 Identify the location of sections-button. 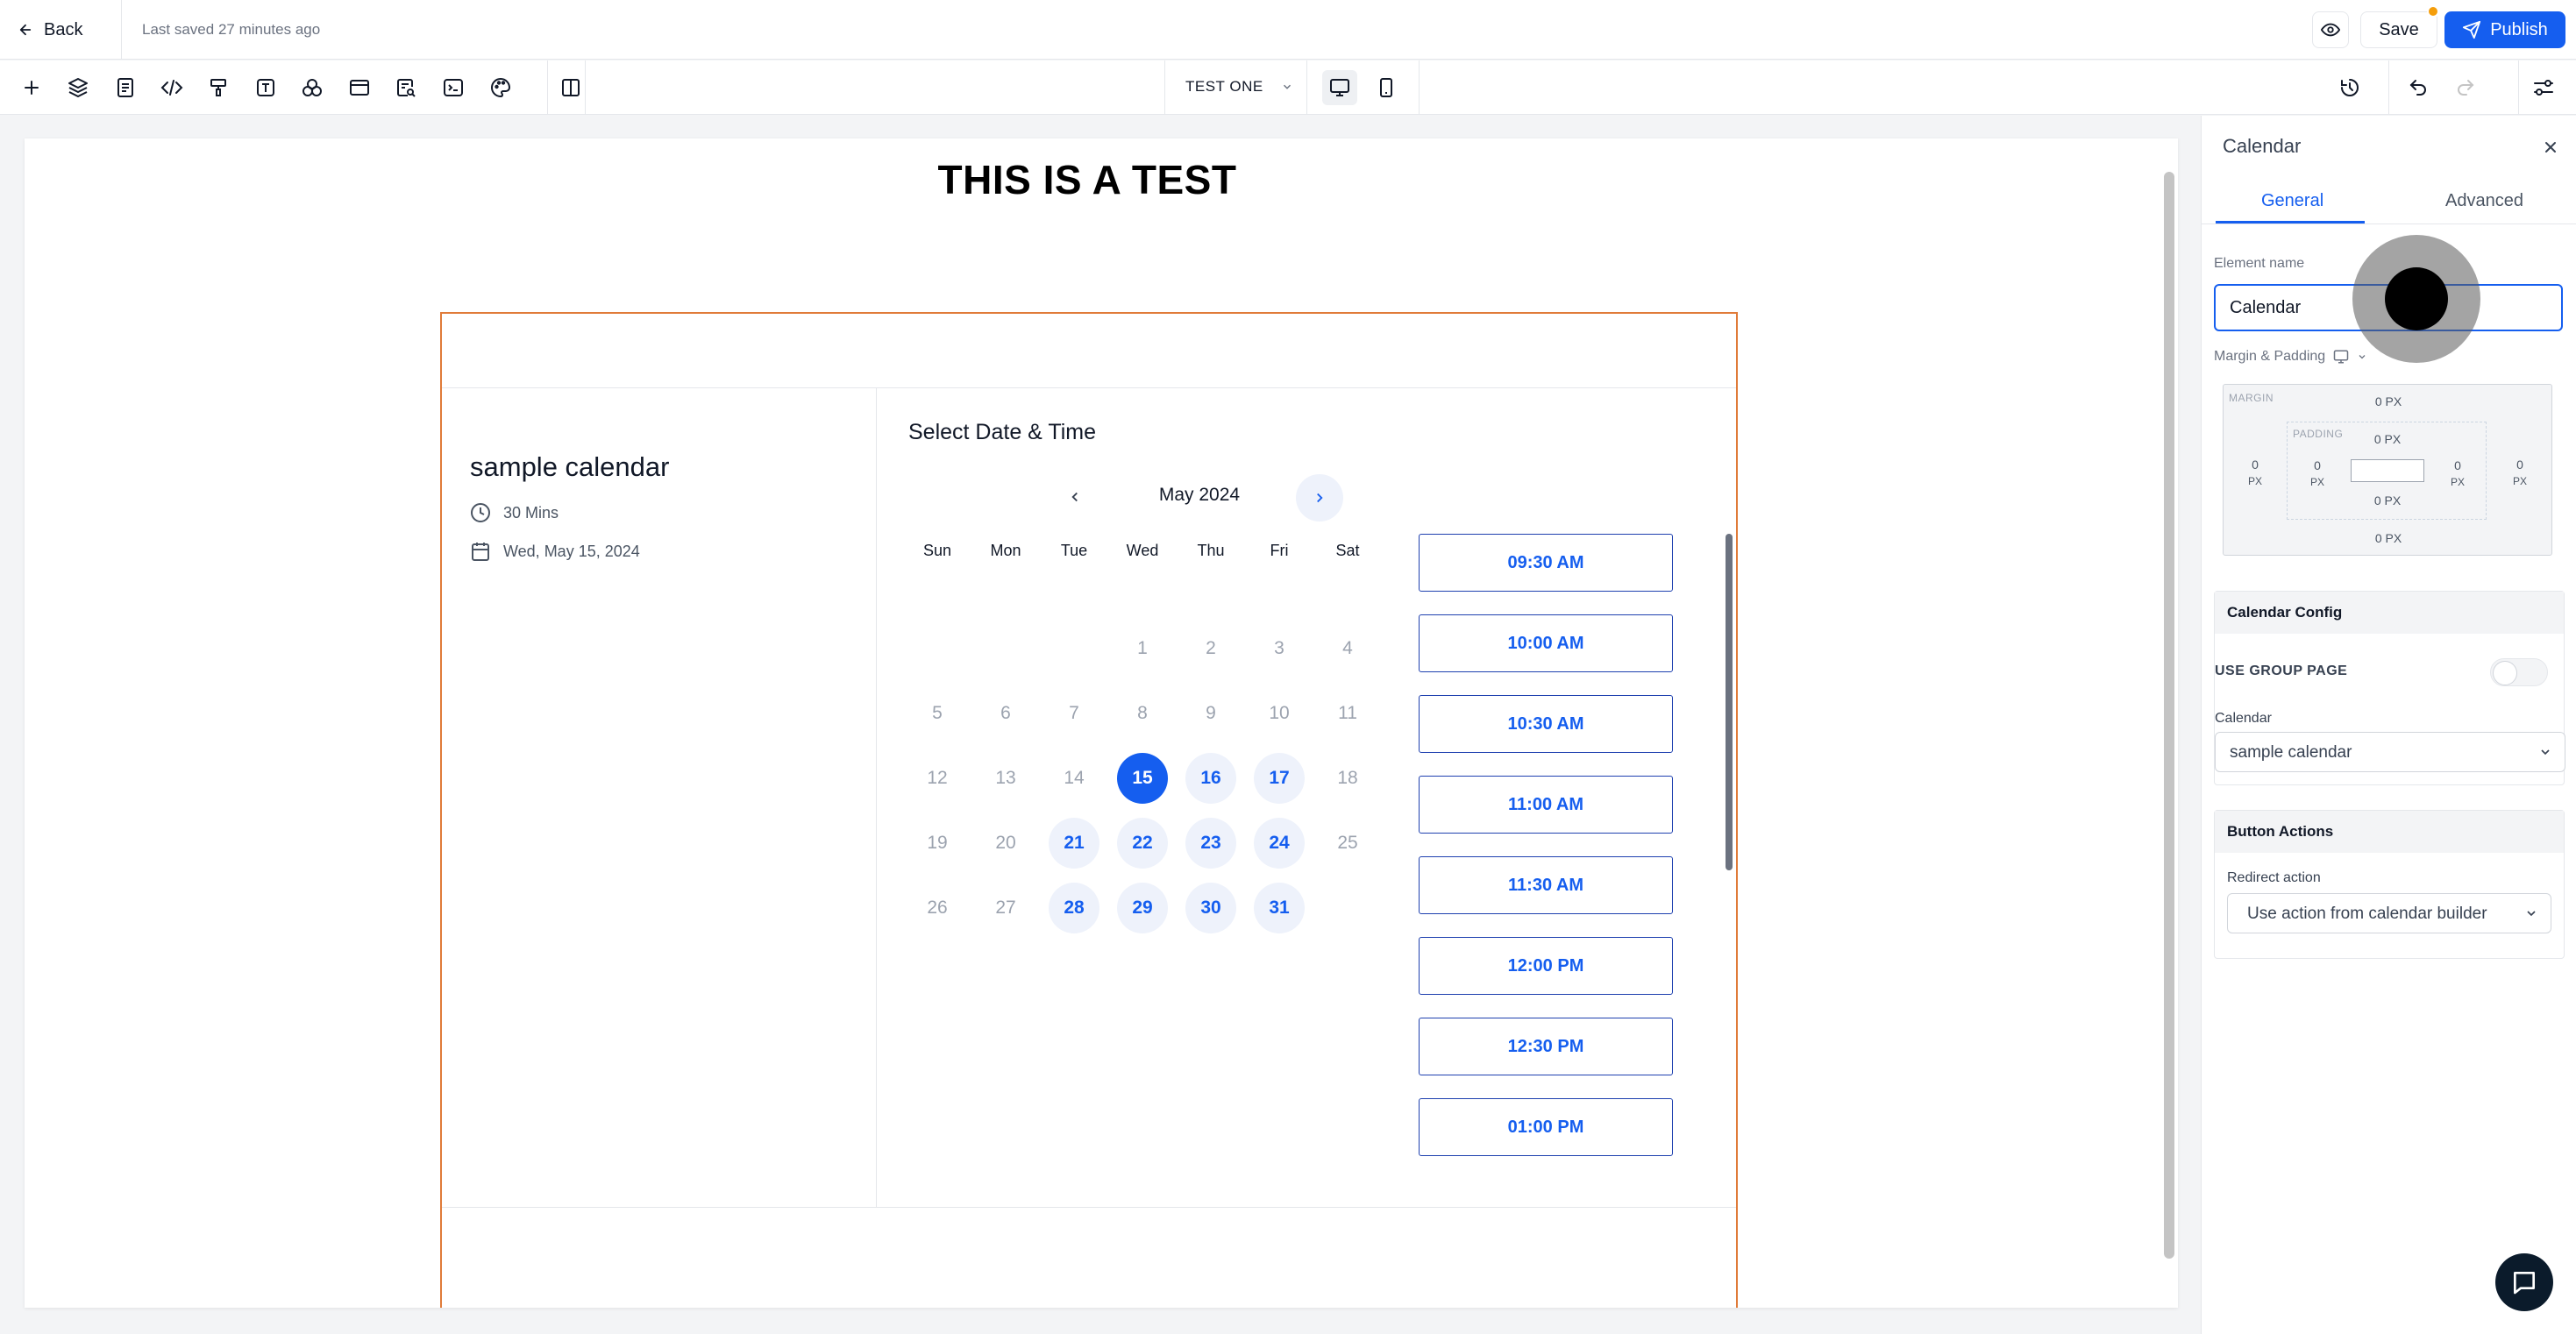
(359, 87).